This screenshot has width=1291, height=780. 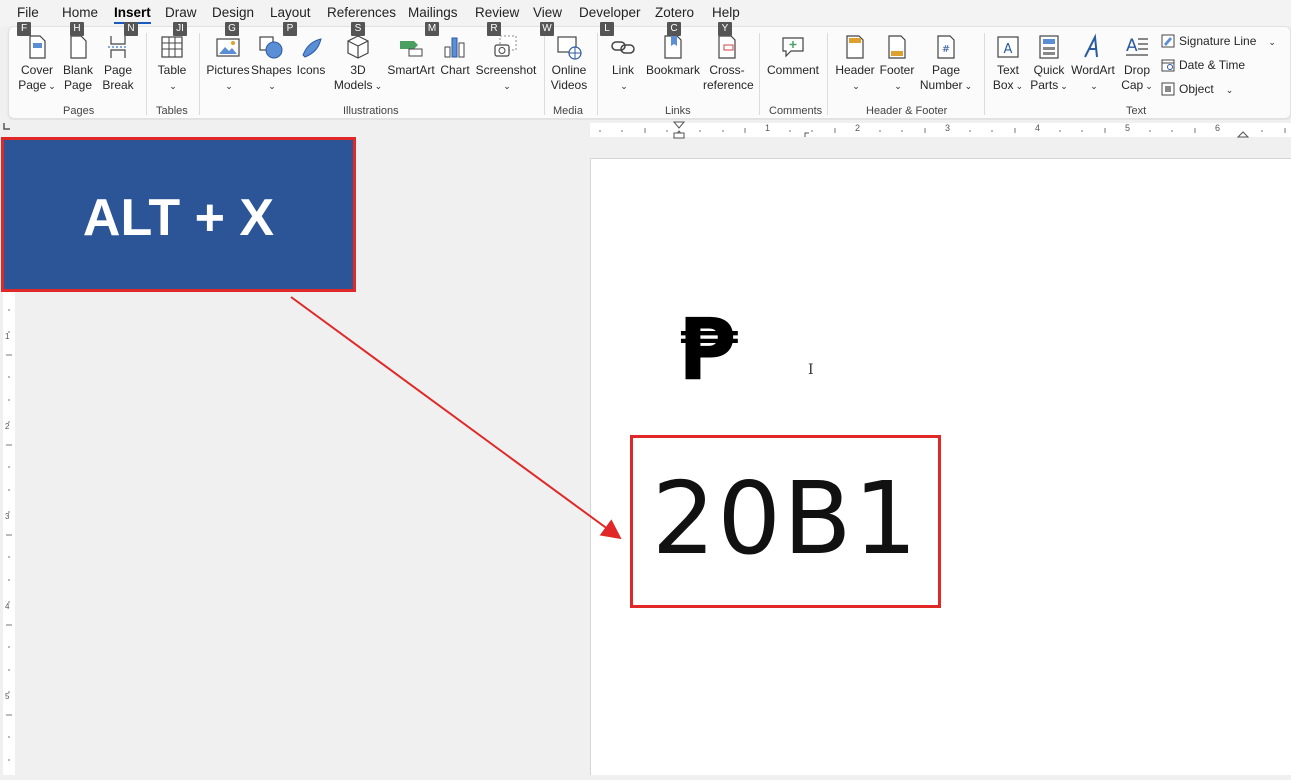 I want to click on tab-file: File, so click(x=28, y=12).